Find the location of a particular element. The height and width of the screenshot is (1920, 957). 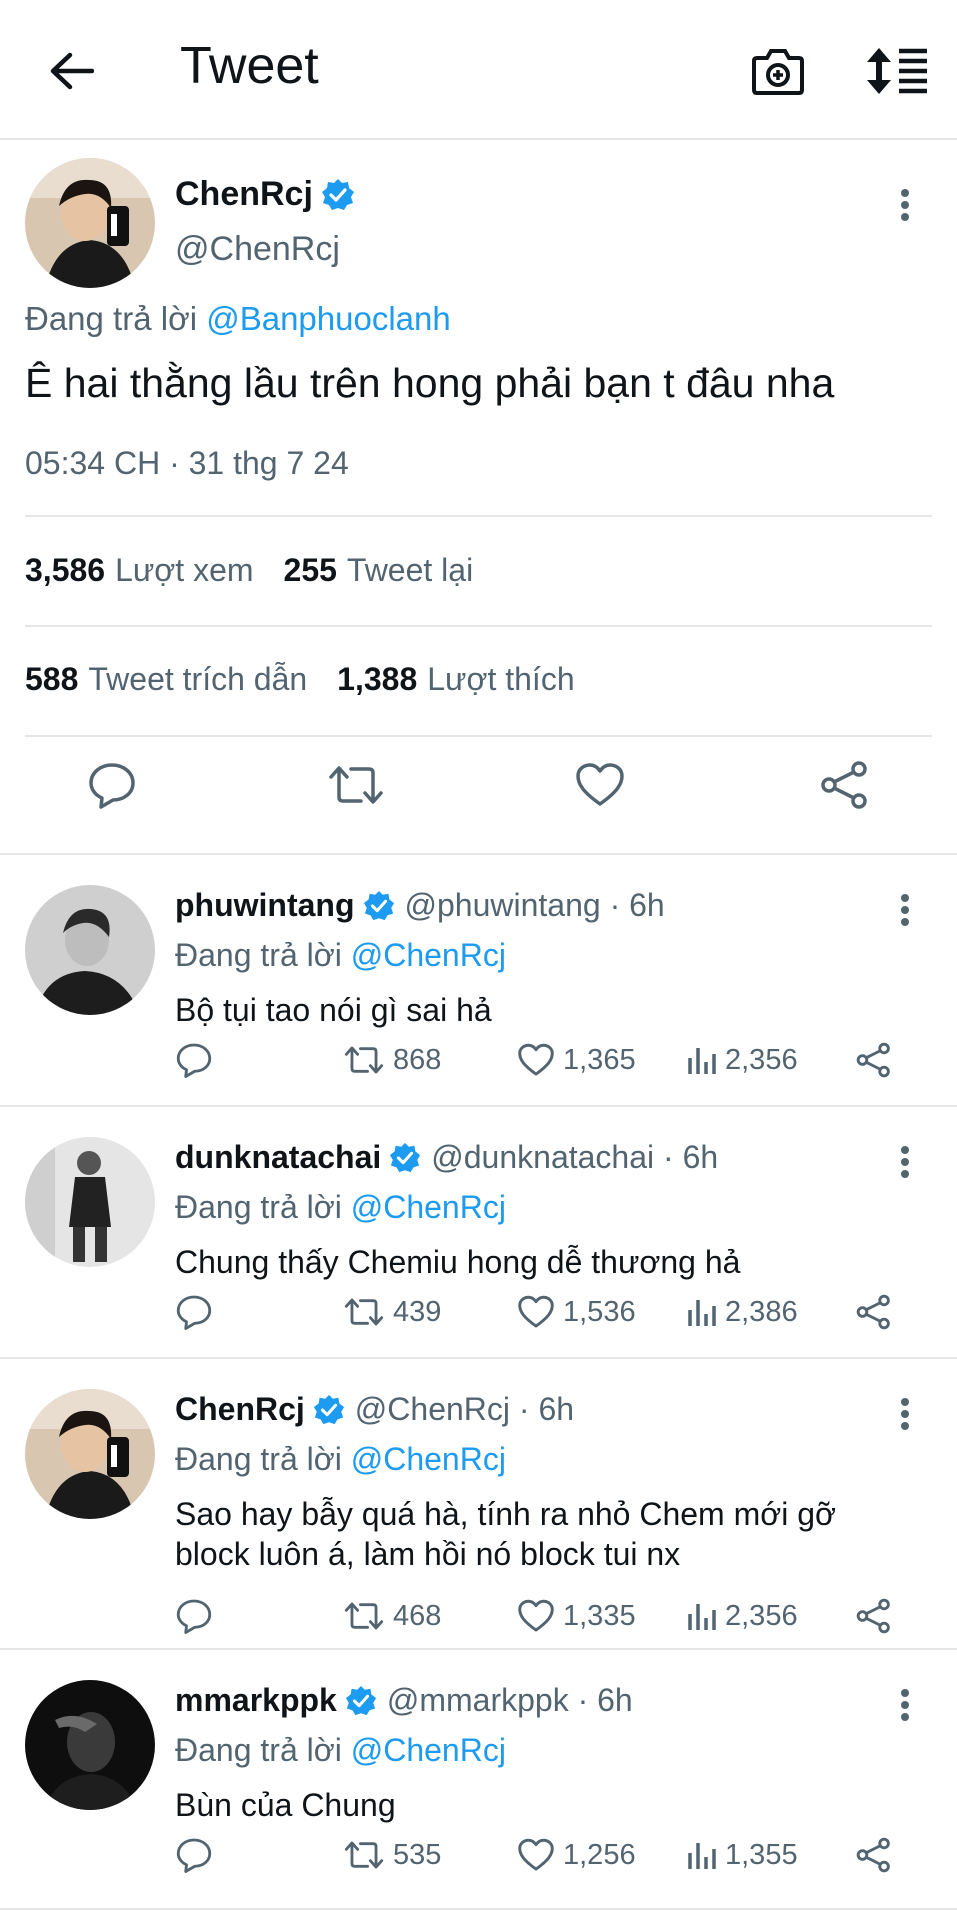

like-count: 1,256 is located at coordinates (599, 1854).